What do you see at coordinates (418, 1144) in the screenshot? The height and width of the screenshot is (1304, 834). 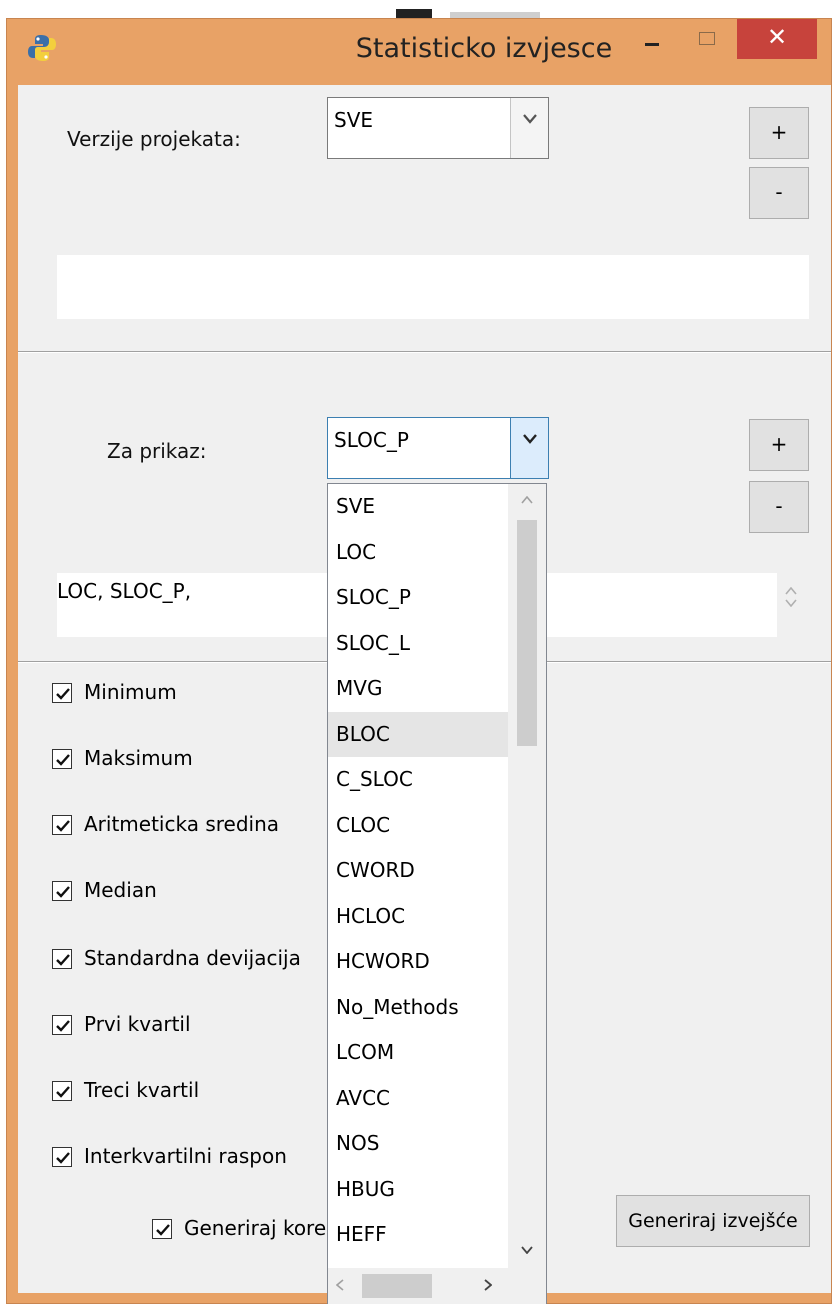 I see `dropdown-item: NOS` at bounding box center [418, 1144].